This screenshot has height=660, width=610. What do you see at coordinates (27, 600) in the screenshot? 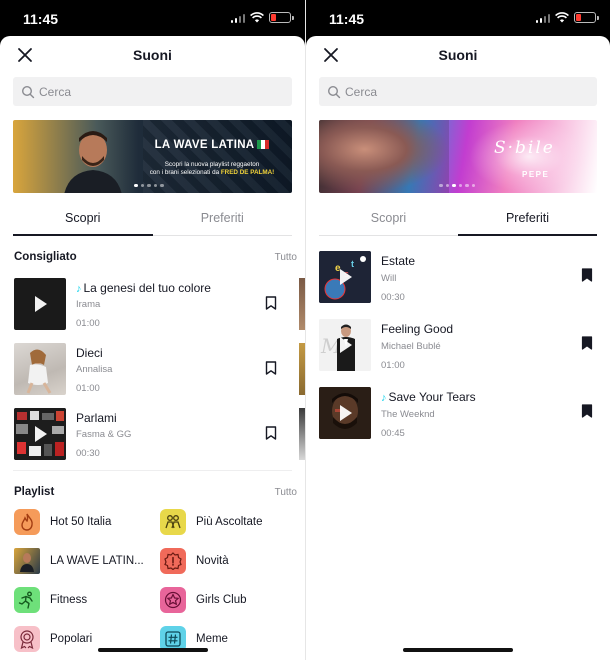
I see `runner-icon` at bounding box center [27, 600].